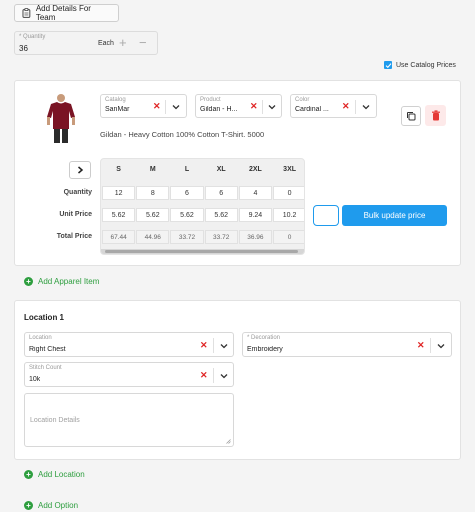  I want to click on quantity-value: 36, so click(23, 48).